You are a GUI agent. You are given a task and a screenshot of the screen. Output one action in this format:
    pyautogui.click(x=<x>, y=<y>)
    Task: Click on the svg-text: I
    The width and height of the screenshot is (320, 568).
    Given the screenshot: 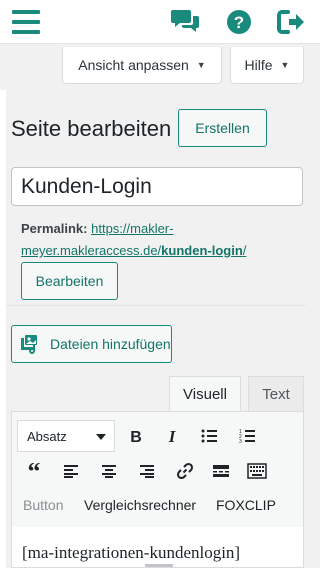 What is the action you would take?
    pyautogui.click(x=172, y=436)
    